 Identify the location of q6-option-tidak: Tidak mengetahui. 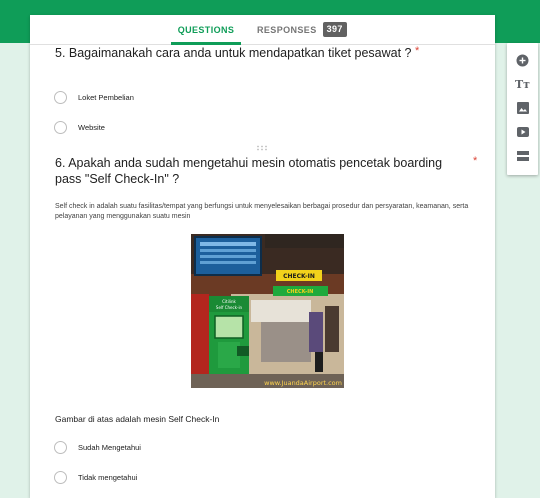
(95, 477).